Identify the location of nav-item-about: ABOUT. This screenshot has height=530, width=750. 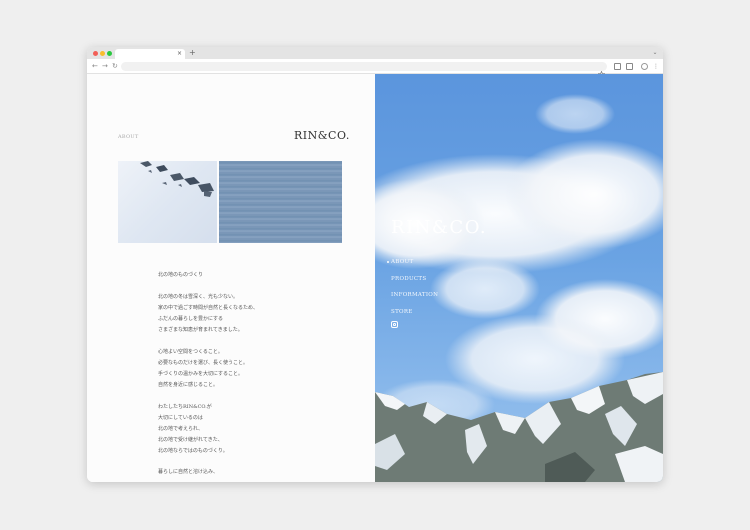
(412, 262).